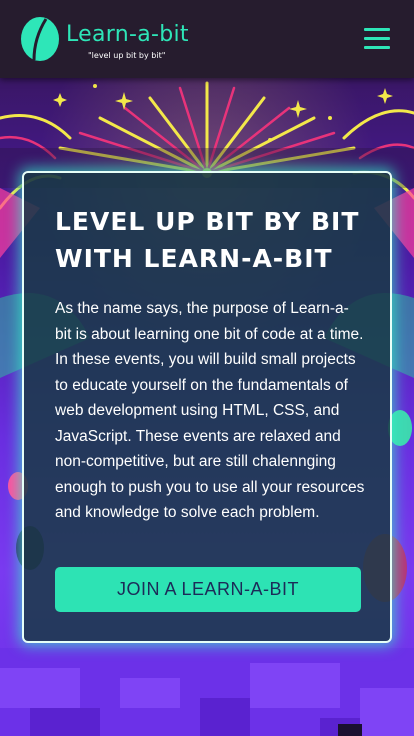 This screenshot has height=736, width=414. Describe the element at coordinates (127, 55) in the screenshot. I see `site-tagline: "level up bit by bit"` at that location.